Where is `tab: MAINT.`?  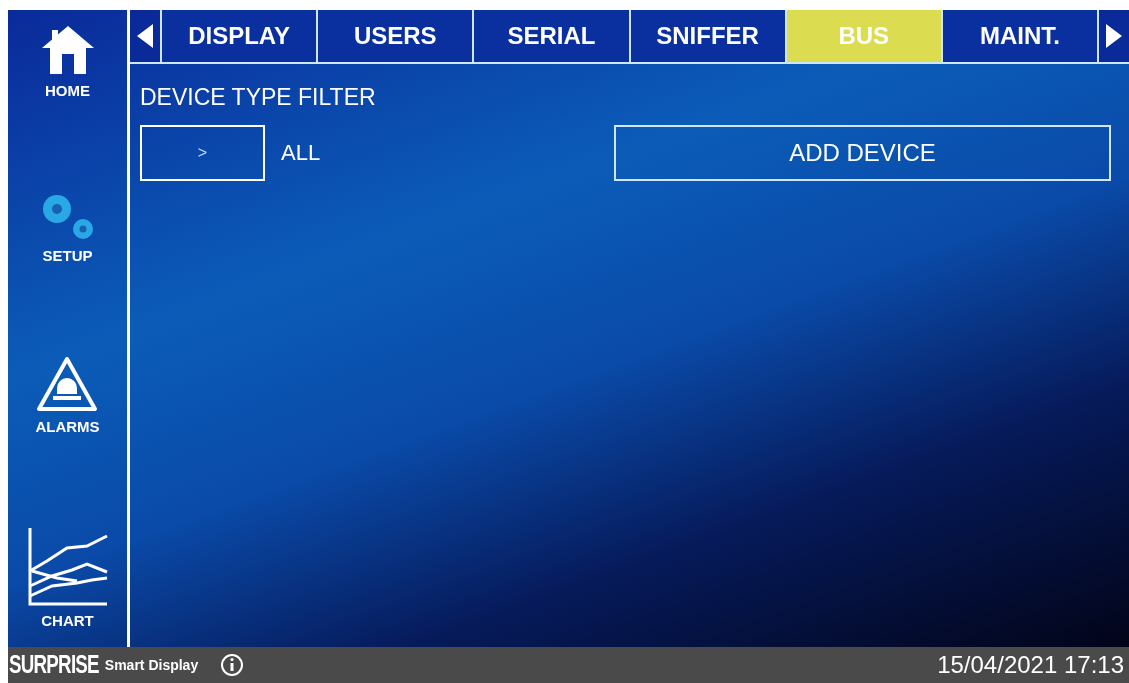 tab: MAINT. is located at coordinates (1020, 36).